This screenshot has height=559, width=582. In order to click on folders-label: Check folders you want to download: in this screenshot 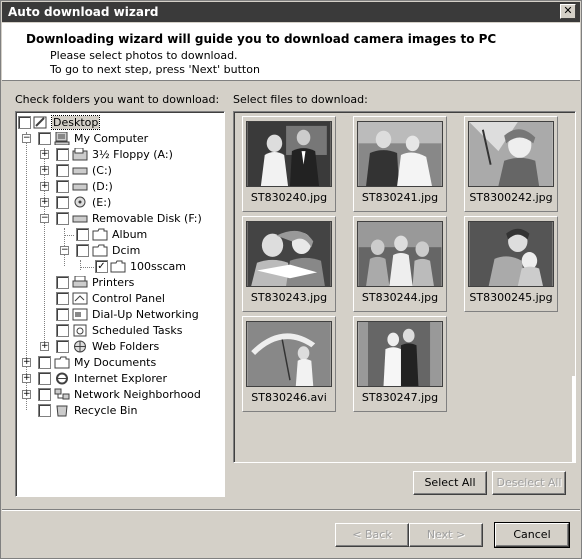, I will do `click(117, 99)`.